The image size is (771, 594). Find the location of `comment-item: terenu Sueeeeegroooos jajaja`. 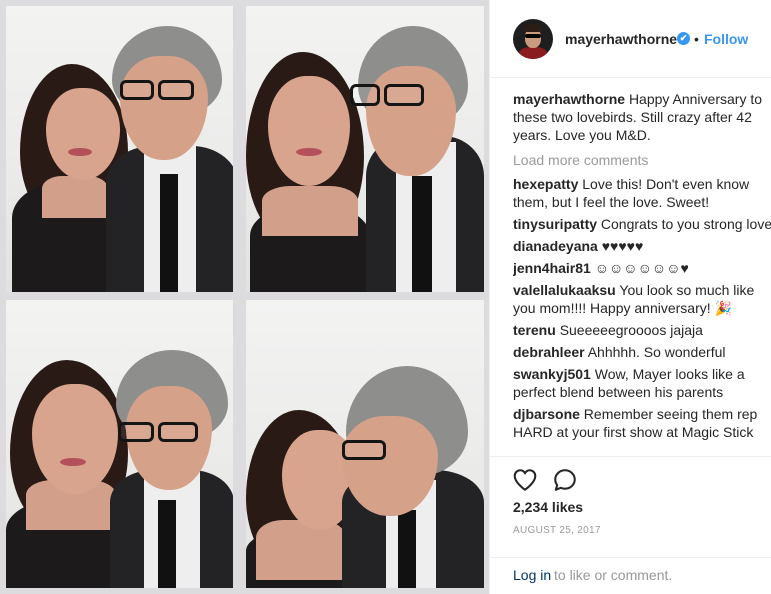

comment-item: terenu Sueeeeegroooos jajaja is located at coordinates (642, 330).